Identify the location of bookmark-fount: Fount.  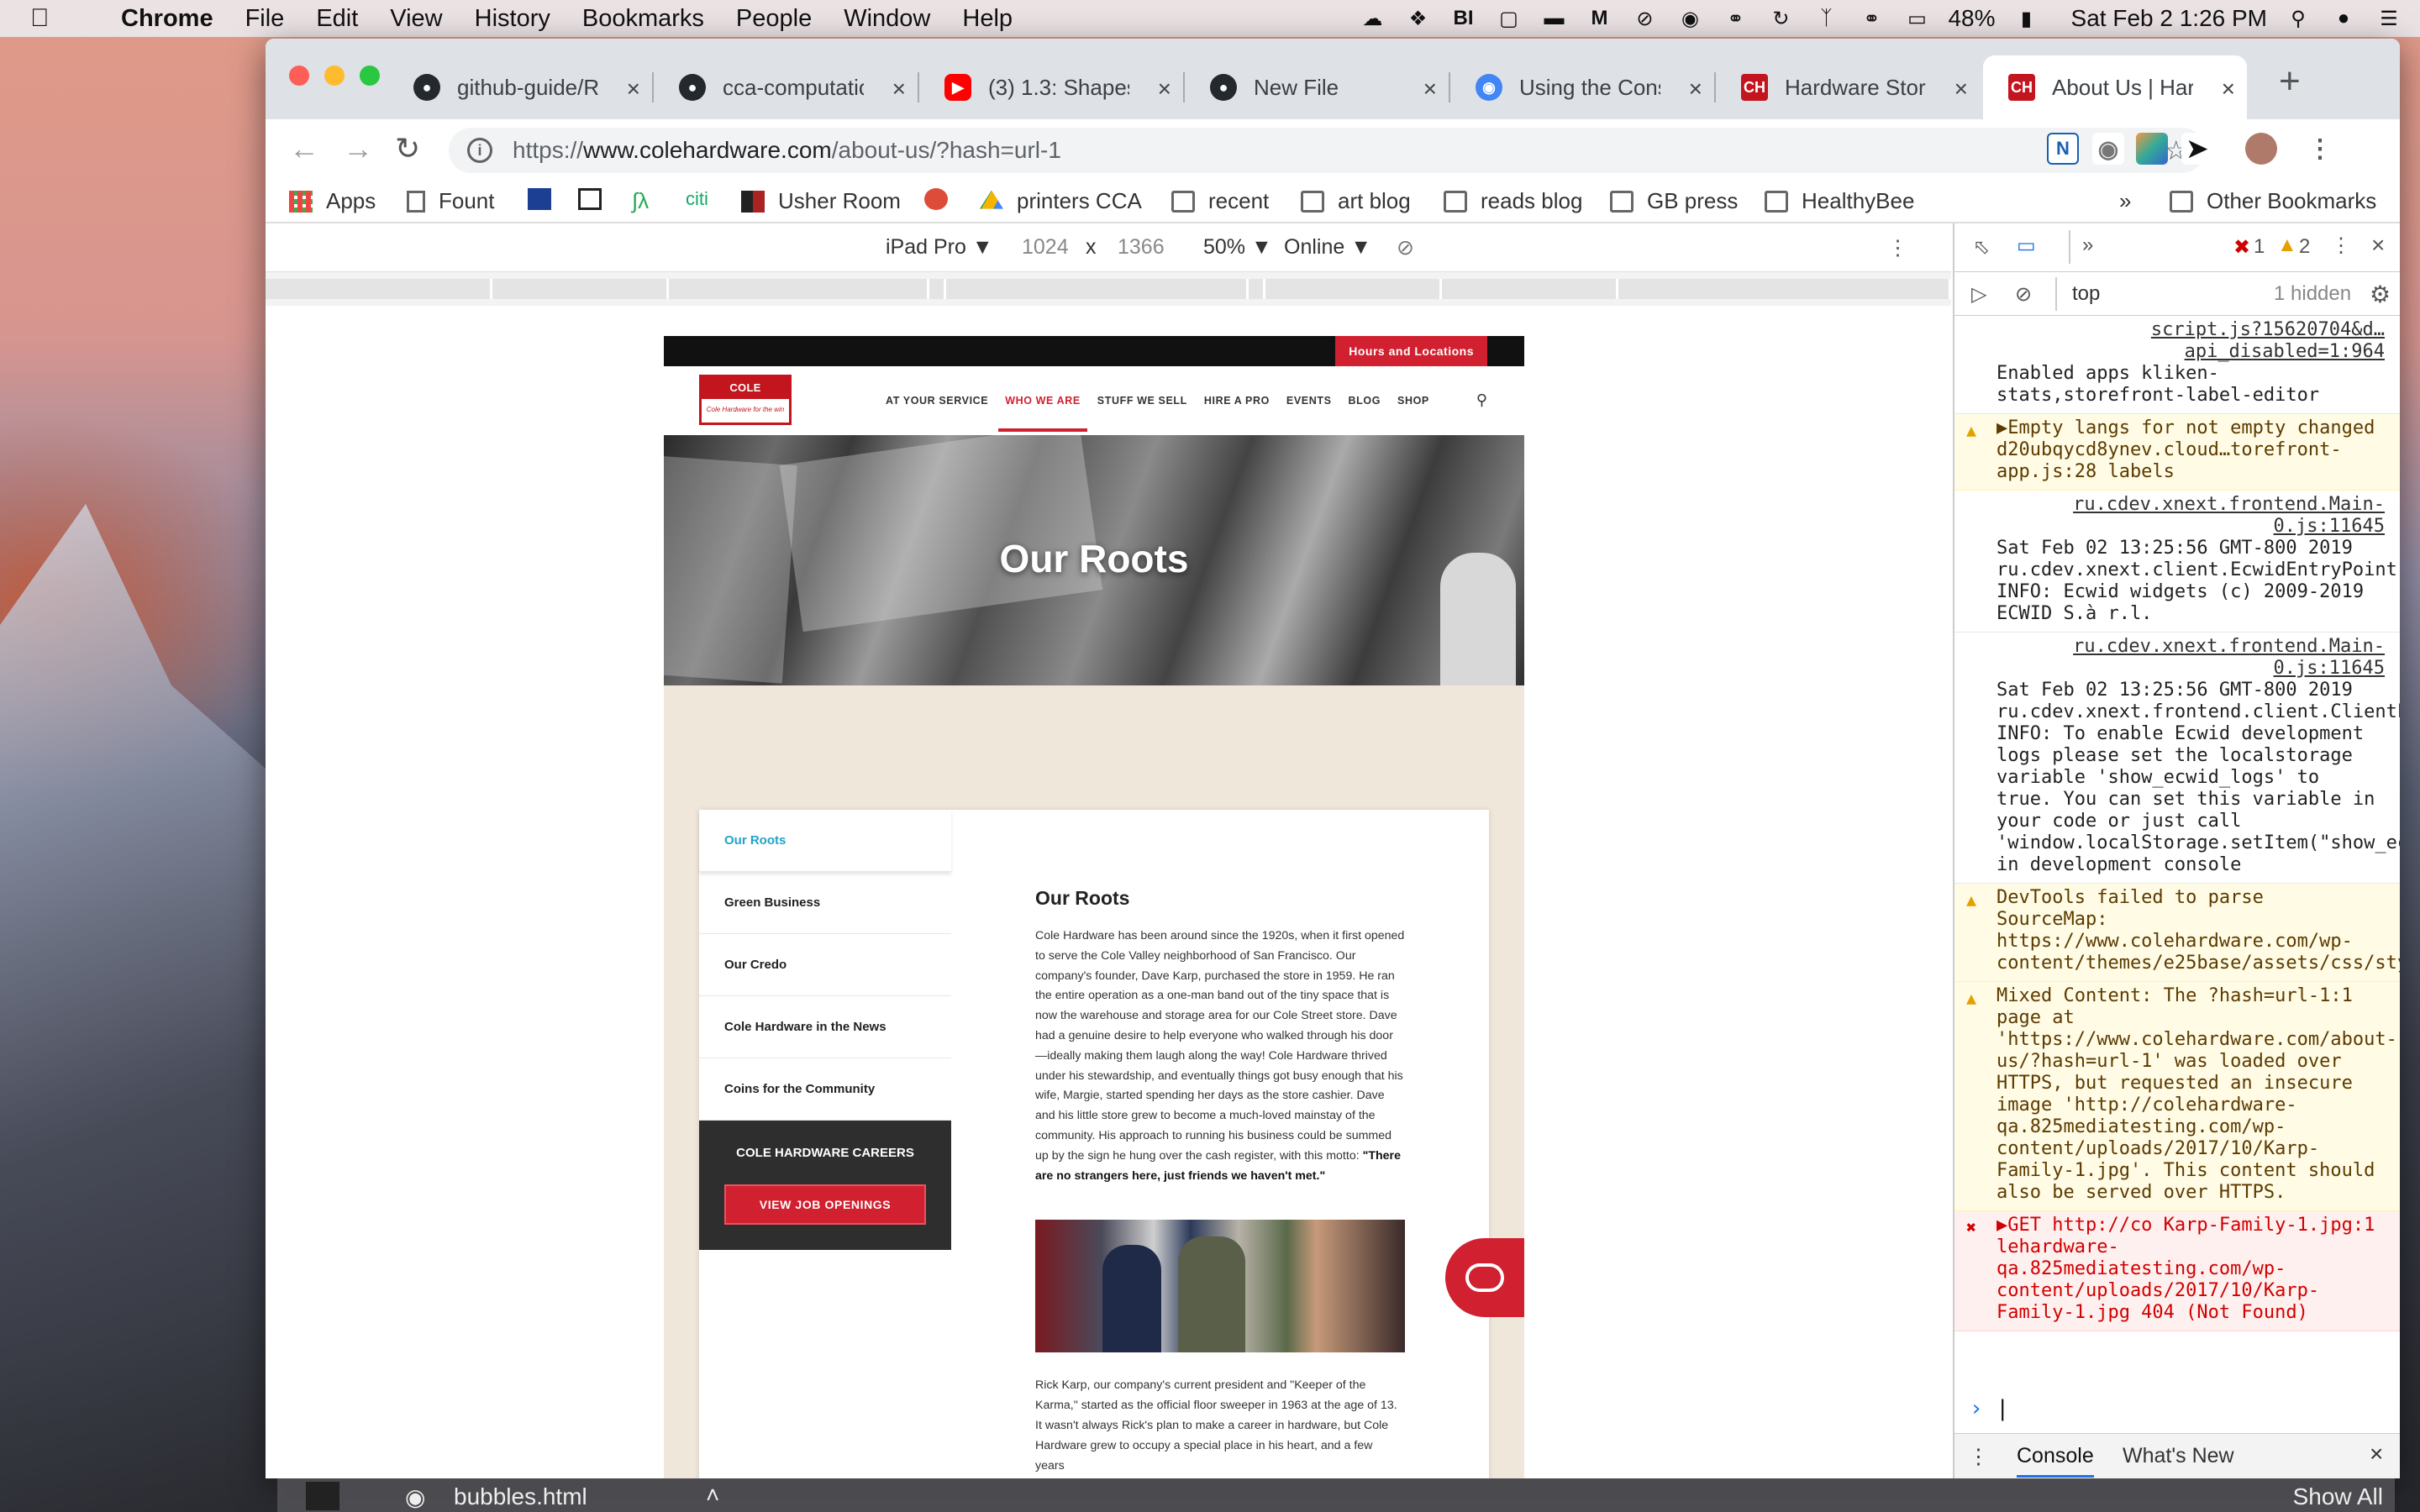
(451, 201).